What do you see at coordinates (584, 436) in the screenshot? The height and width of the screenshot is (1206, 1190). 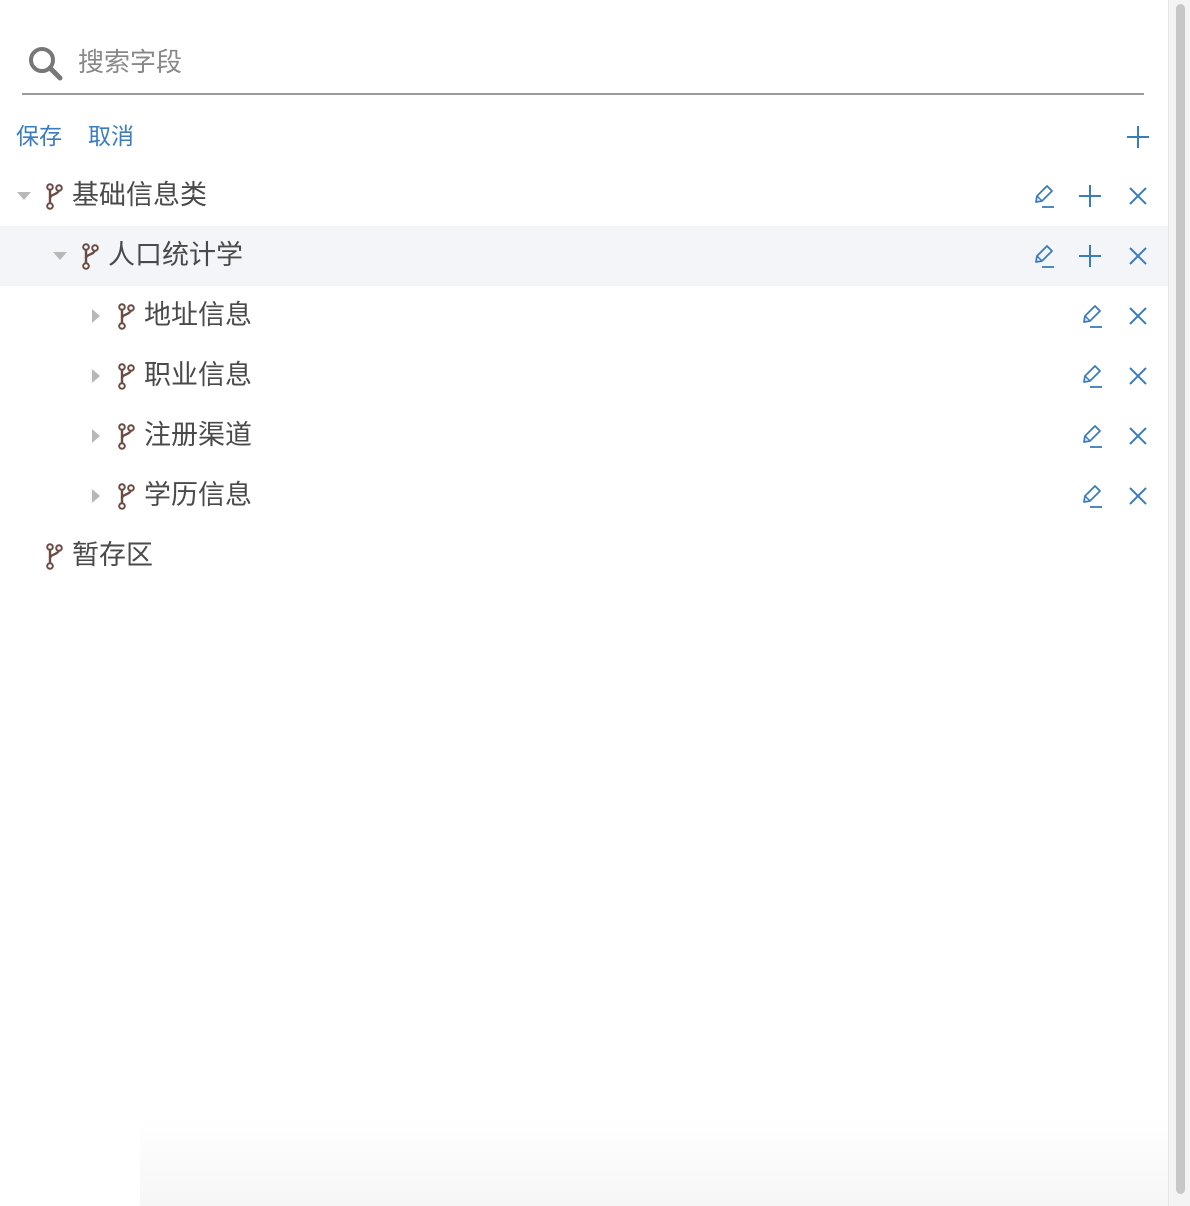 I see `tree-node: 注册渠道` at bounding box center [584, 436].